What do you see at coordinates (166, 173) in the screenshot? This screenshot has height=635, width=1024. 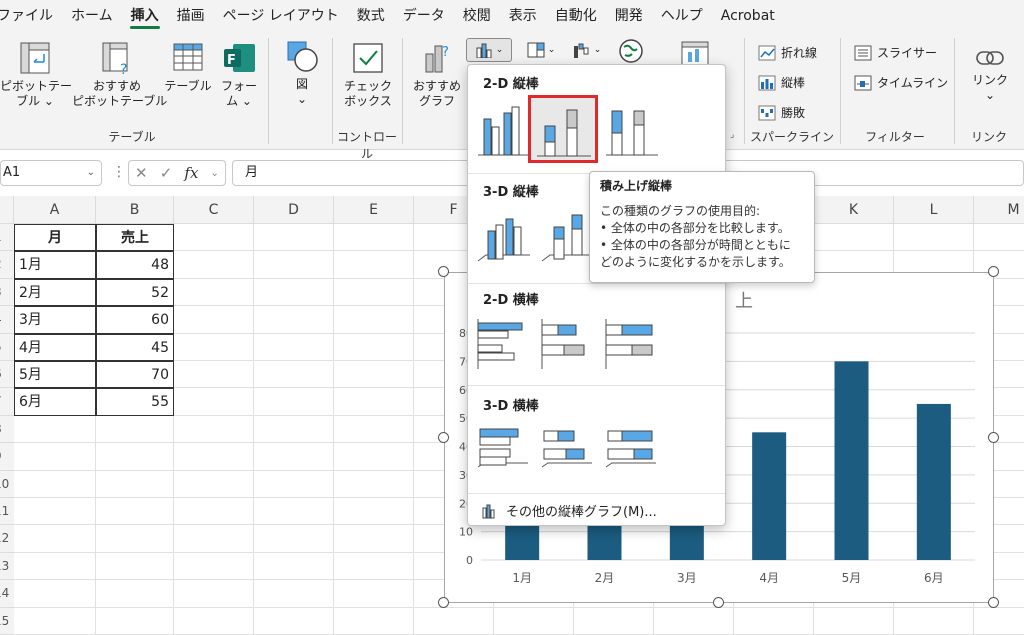 I see `enter-icon: ✓` at bounding box center [166, 173].